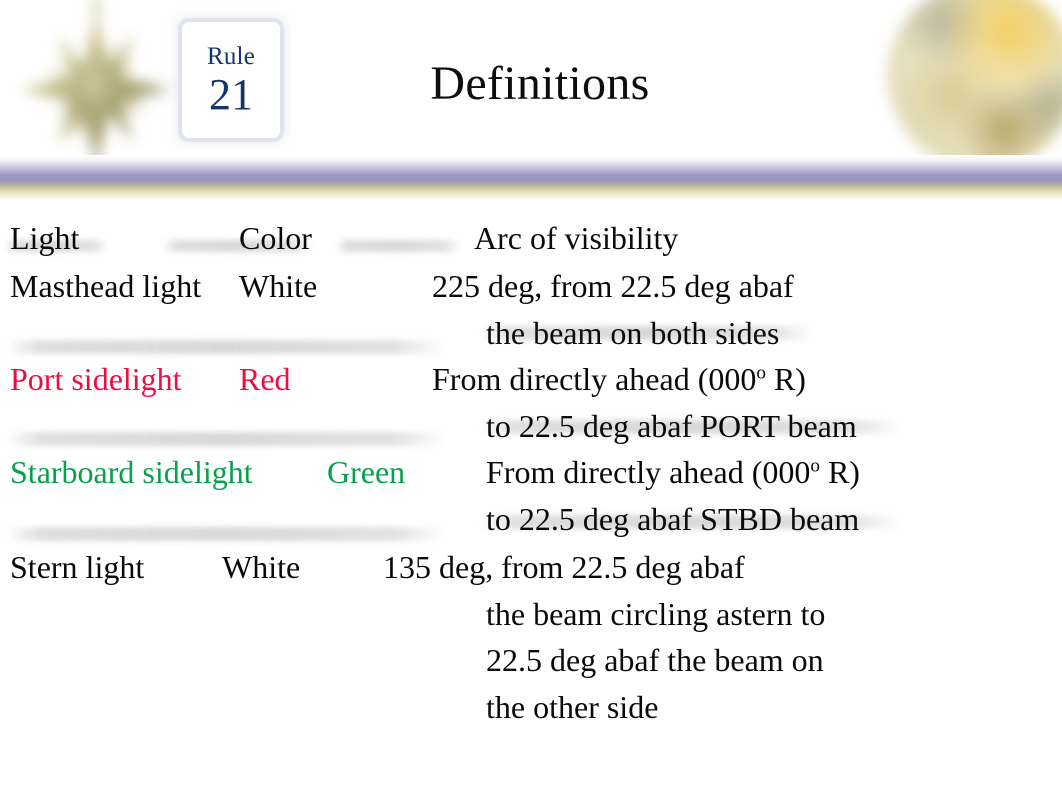 The image size is (1062, 797). Describe the element at coordinates (278, 286) in the screenshot. I see `row-masthead-light-color: White` at that location.